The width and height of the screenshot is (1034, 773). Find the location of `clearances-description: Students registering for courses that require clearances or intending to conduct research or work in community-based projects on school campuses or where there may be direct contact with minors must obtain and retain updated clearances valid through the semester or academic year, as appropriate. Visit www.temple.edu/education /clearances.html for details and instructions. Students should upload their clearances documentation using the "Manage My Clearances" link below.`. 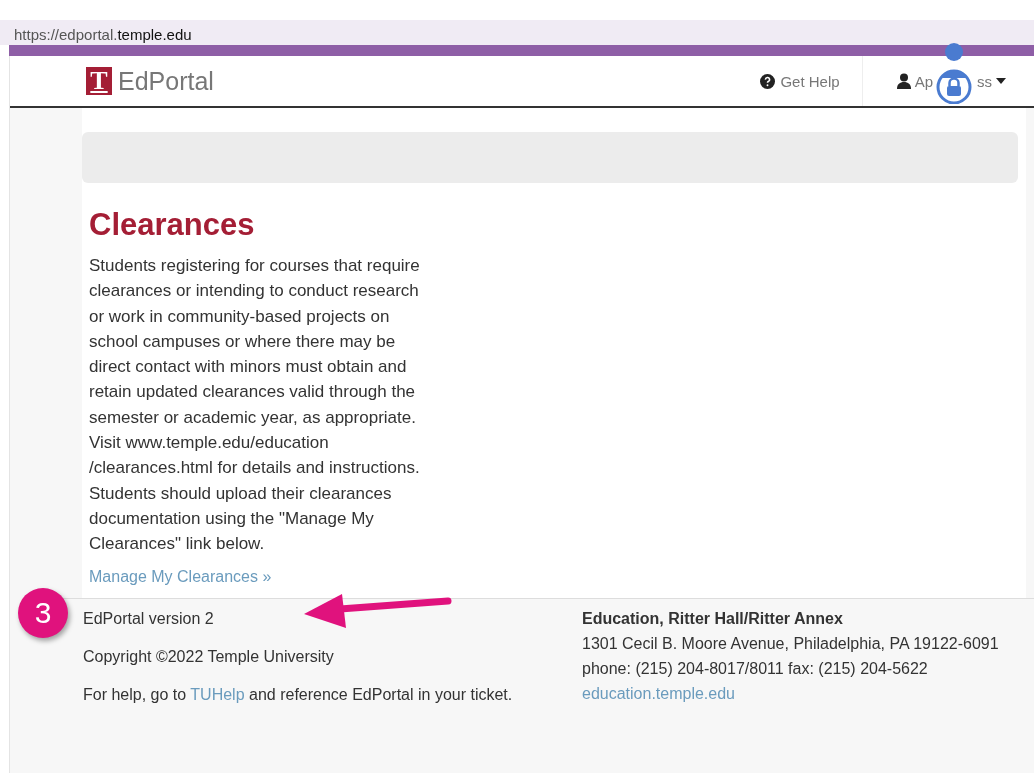

clearances-description: Students registering for courses that require clearances or intending to conduct research or work in community-based projects on school campuses or where there may be direct contact with minors must obtain and retain updated clearances valid through the semester or academic year, as appropriate. Visit www.temple.edu/education /clearances.html for details and instructions. Students should upload their clearances documentation using the "Manage My Clearances" link below. is located at coordinates (255, 405).